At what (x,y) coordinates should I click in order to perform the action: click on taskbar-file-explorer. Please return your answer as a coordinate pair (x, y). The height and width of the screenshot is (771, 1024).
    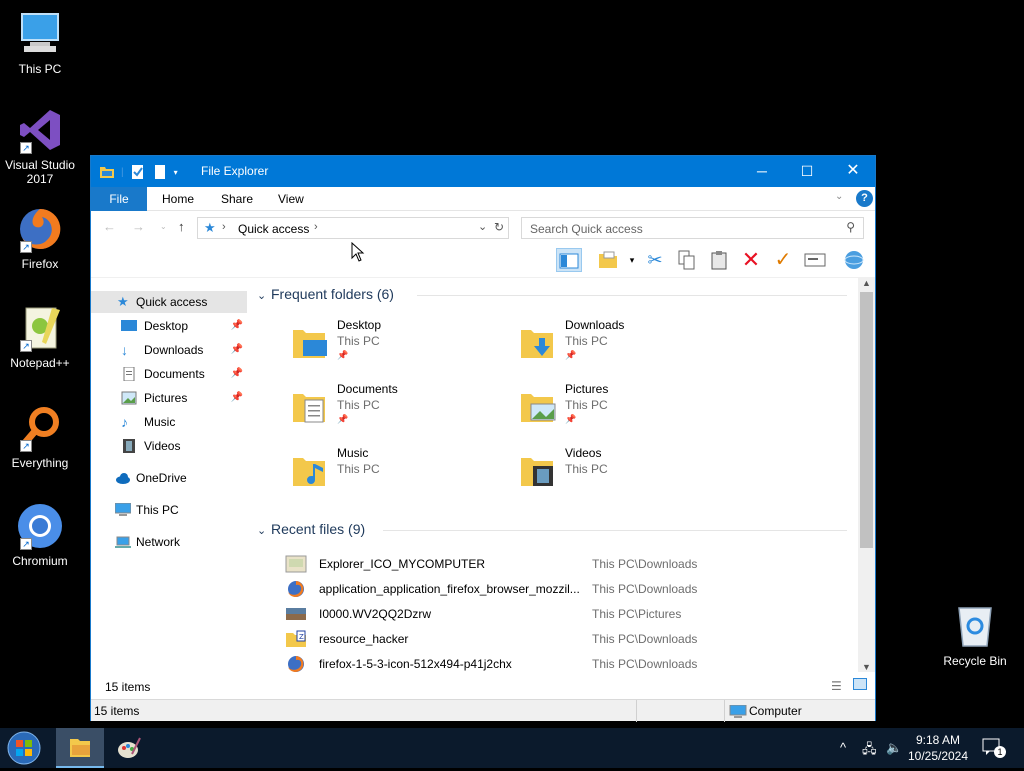
    Looking at the image, I should click on (80, 748).